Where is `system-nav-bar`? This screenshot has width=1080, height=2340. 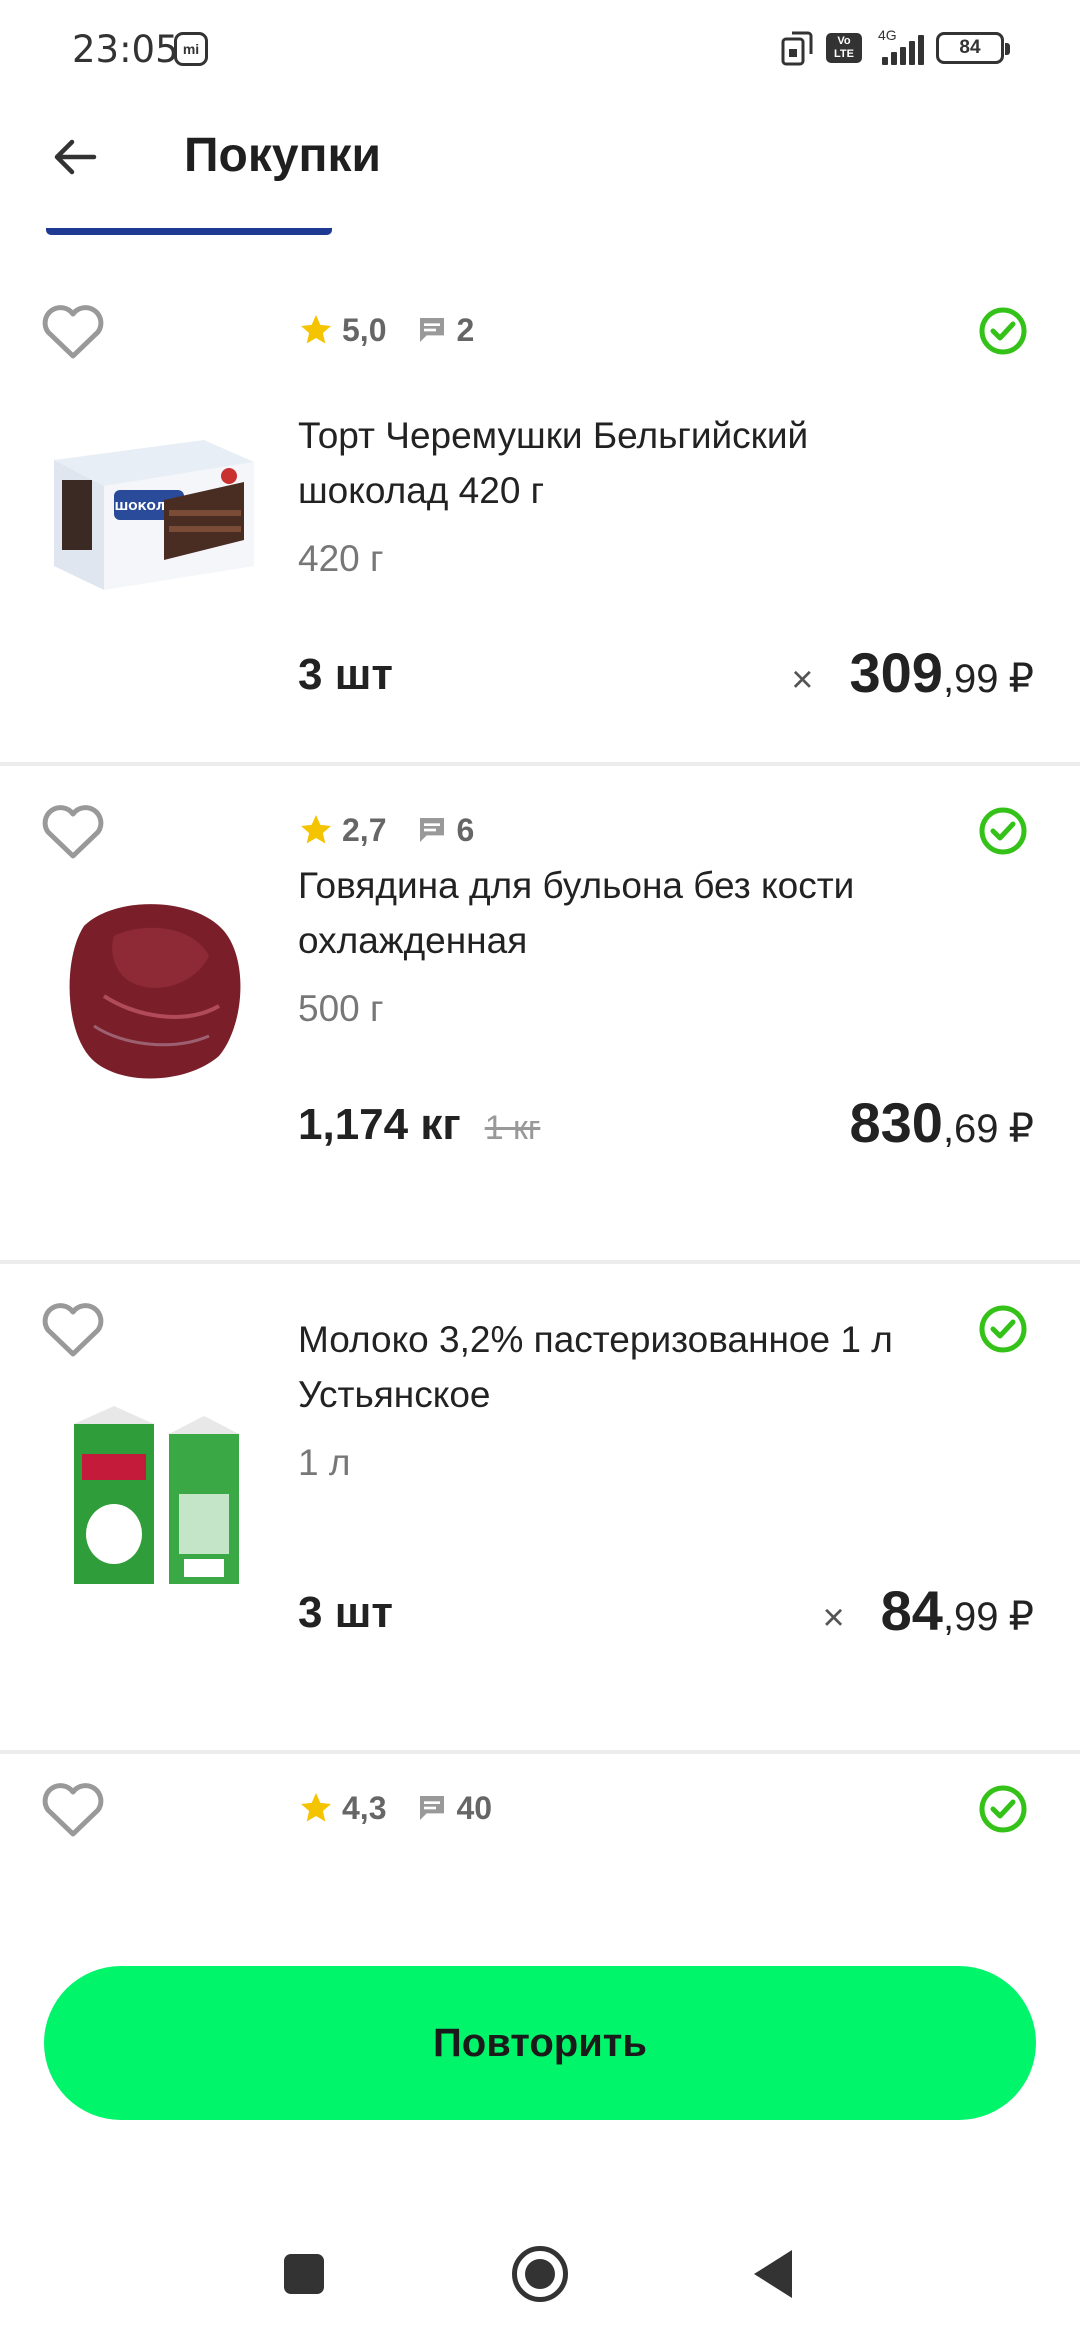
system-nav-bar is located at coordinates (540, 2280).